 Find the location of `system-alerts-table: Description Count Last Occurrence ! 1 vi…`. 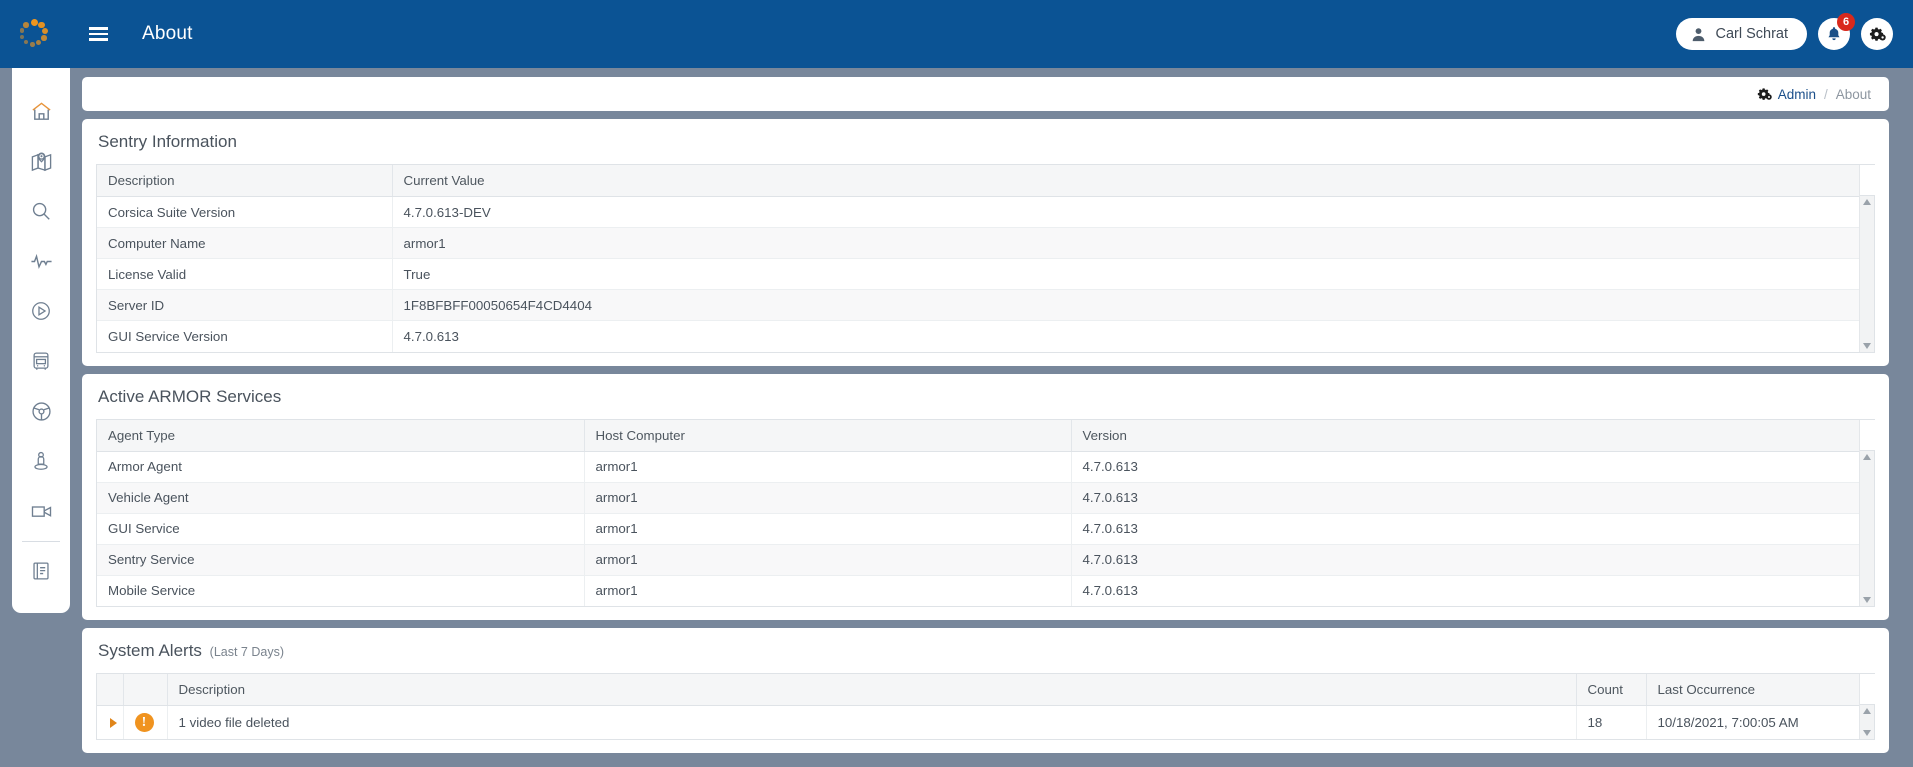

system-alerts-table: Description Count Last Occurrence ! 1 vi… is located at coordinates (978, 706).